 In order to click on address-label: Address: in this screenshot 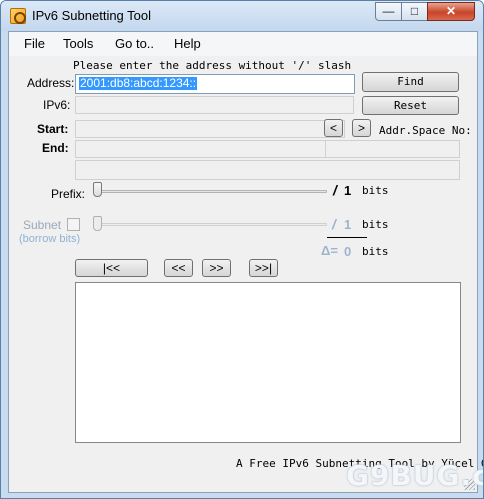, I will do `click(51, 83)`.